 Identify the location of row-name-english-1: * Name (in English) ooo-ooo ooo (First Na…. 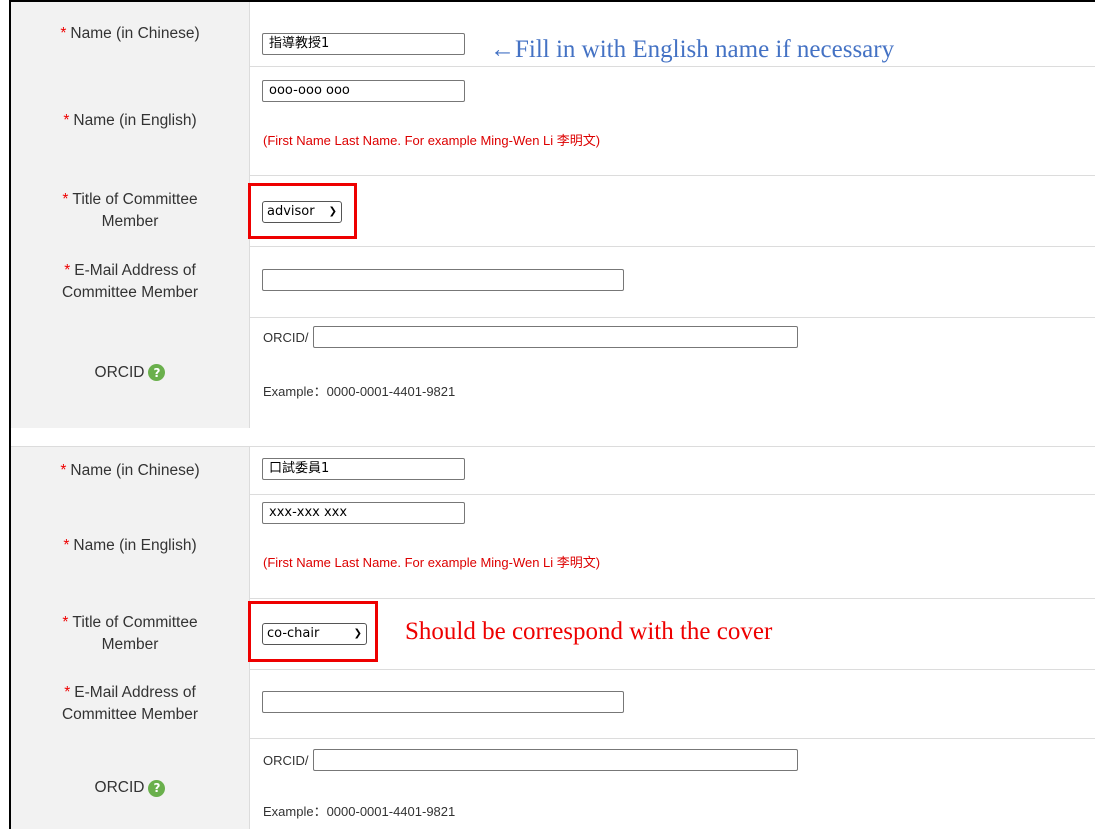
(553, 121).